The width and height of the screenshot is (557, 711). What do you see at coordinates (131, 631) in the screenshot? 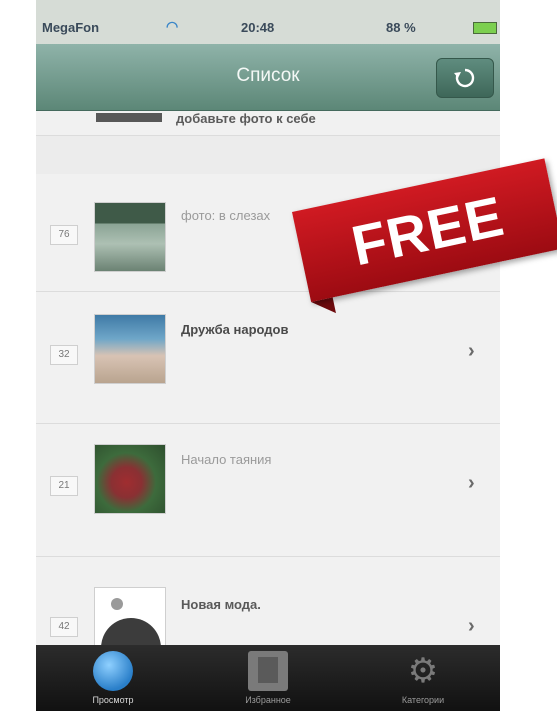
I see `thumbnail-shape` at bounding box center [131, 631].